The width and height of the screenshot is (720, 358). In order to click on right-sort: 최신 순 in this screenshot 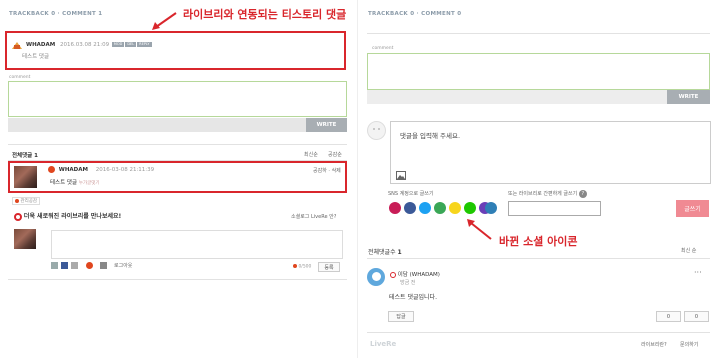, I will do `click(688, 250)`.